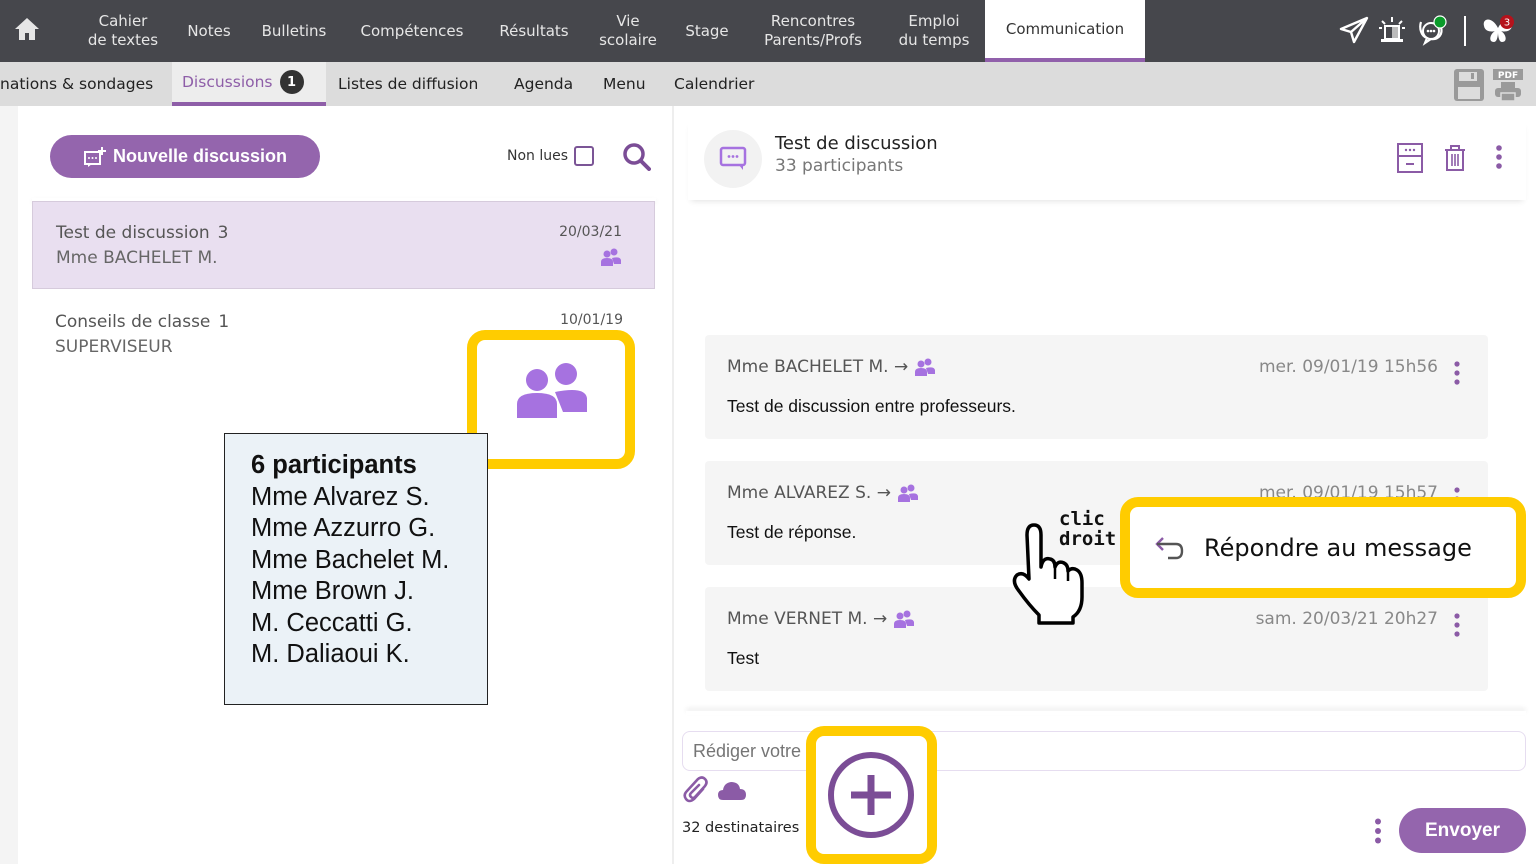  I want to click on search-icon, so click(636, 156).